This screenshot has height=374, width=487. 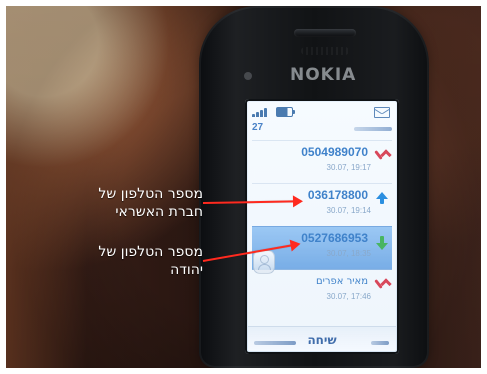 What do you see at coordinates (380, 343) in the screenshot?
I see `right-softkey` at bounding box center [380, 343].